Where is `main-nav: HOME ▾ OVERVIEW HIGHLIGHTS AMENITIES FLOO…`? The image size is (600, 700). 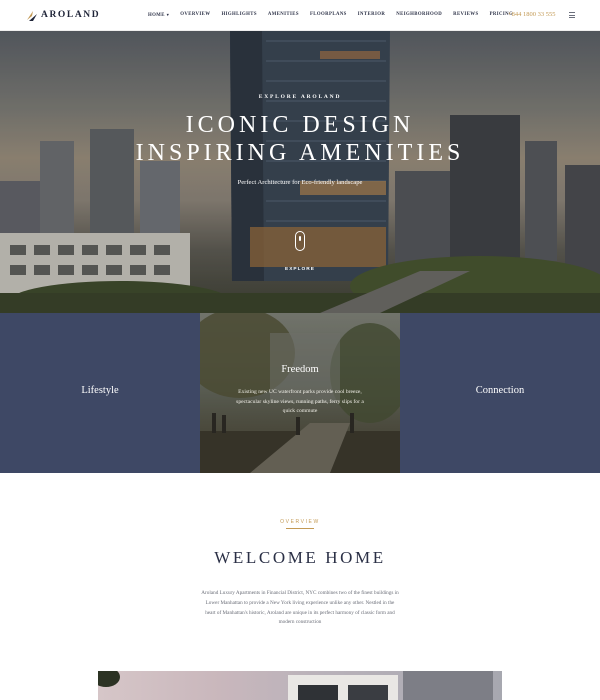 main-nav: HOME ▾ OVERVIEW HIGHLIGHTS AMENITIES FLOO… is located at coordinates (336, 15).